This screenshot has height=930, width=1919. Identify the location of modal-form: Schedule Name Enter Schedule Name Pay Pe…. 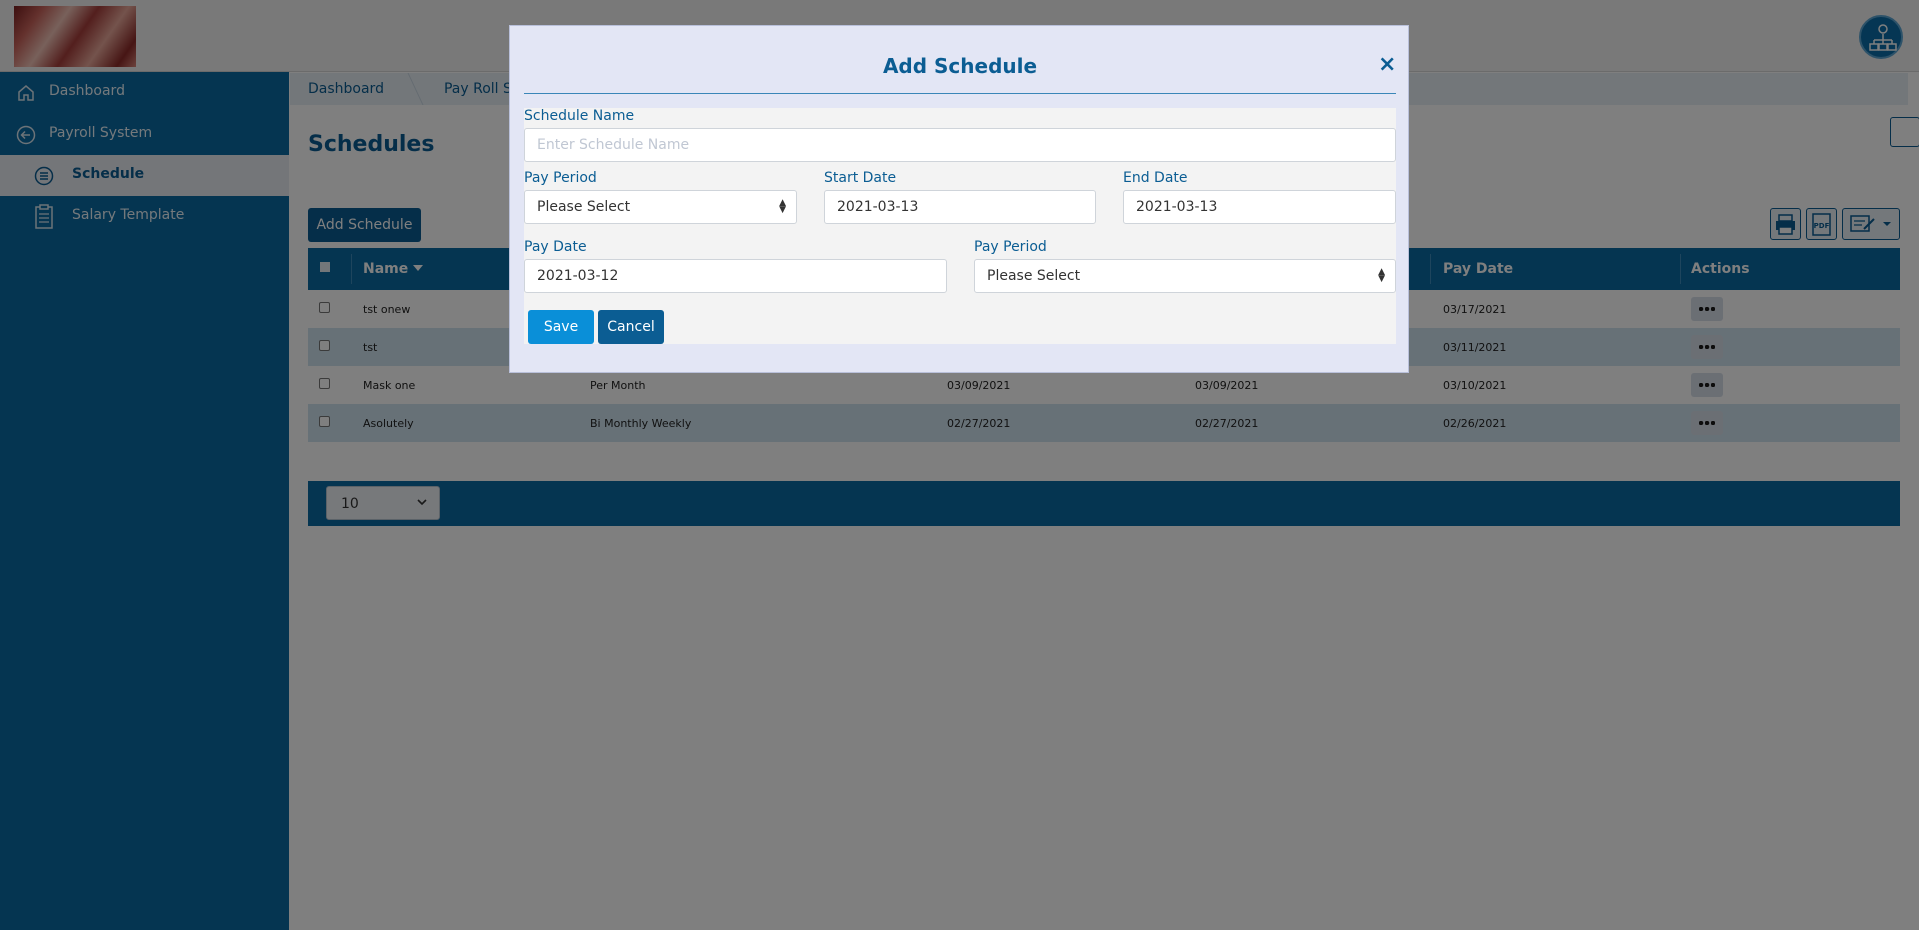
(960, 226).